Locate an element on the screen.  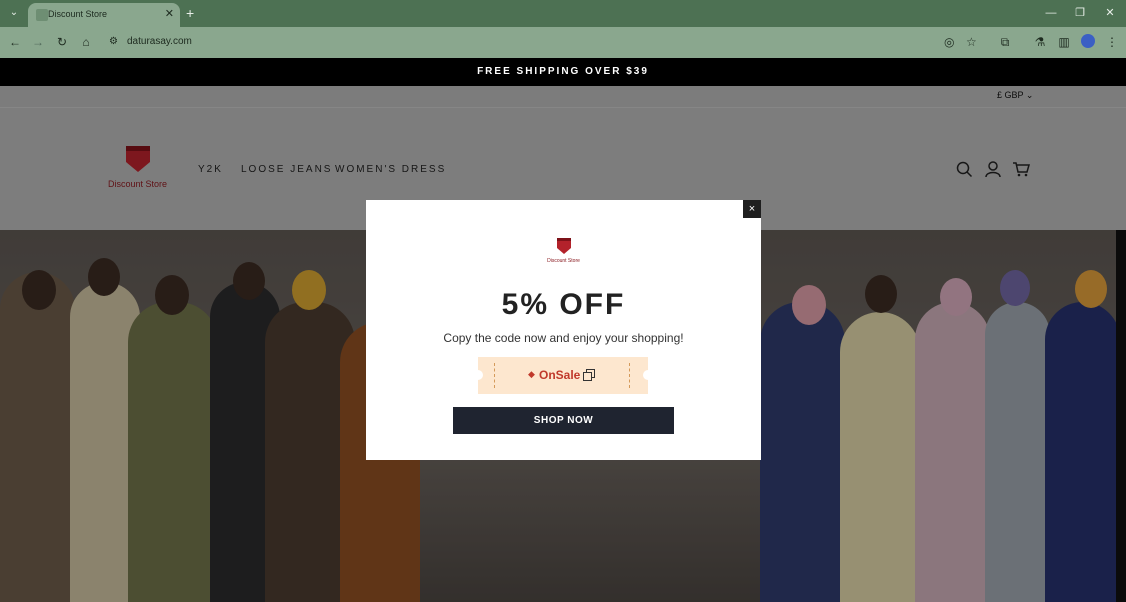
promo-bar: FREE SHIPPING OVER $39 is located at coordinates (563, 72).